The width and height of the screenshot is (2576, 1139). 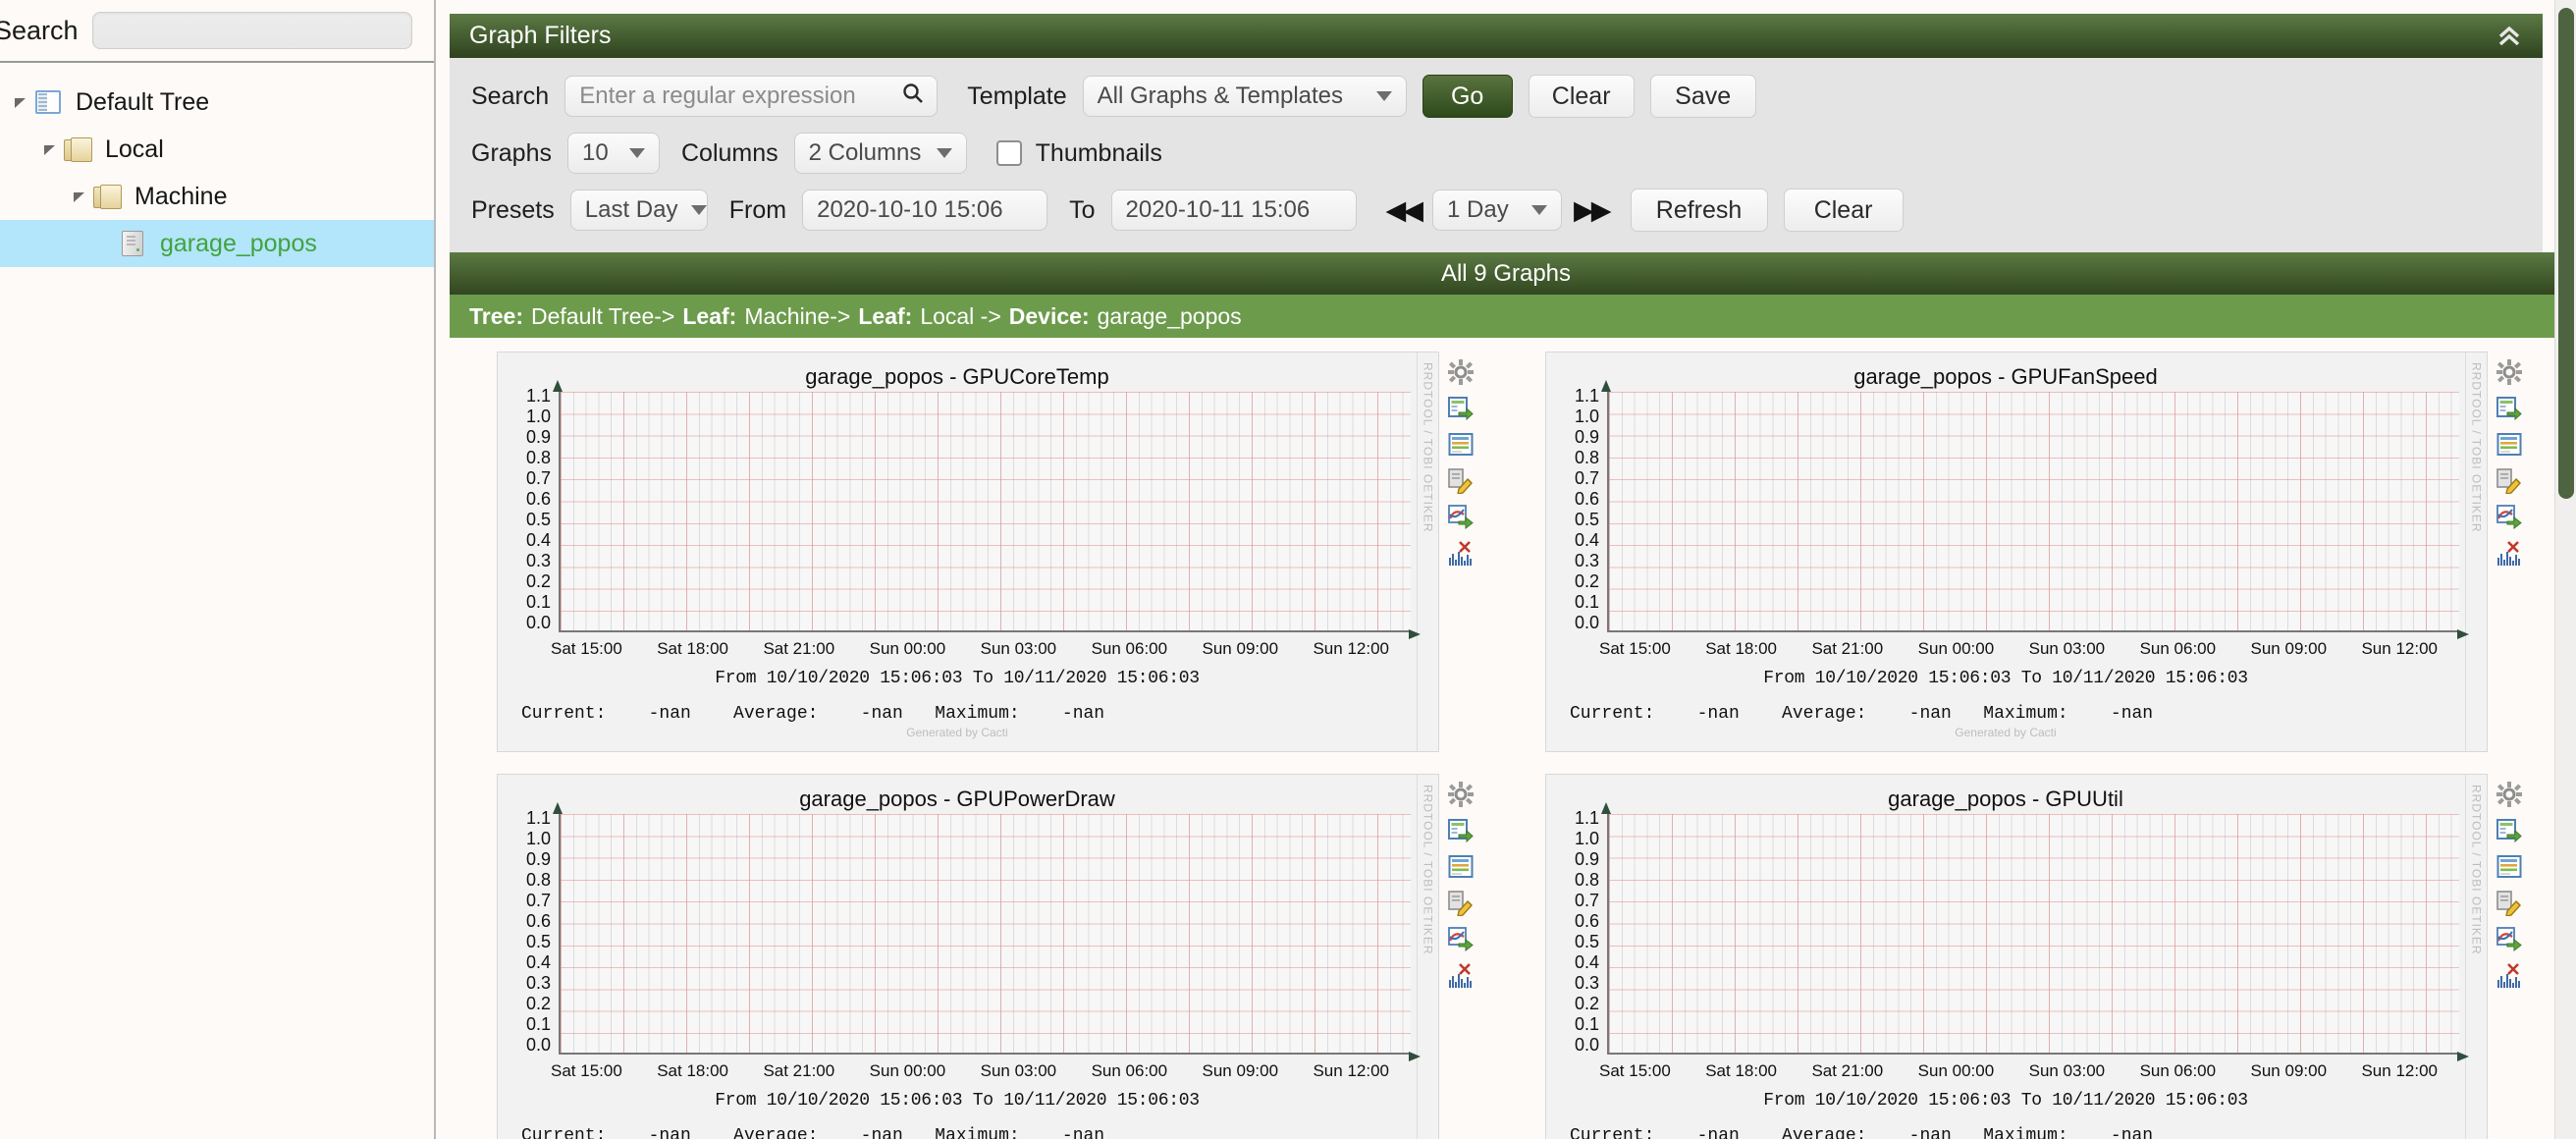 I want to click on x-axis-tick: Sun 09:00, so click(x=1240, y=1070).